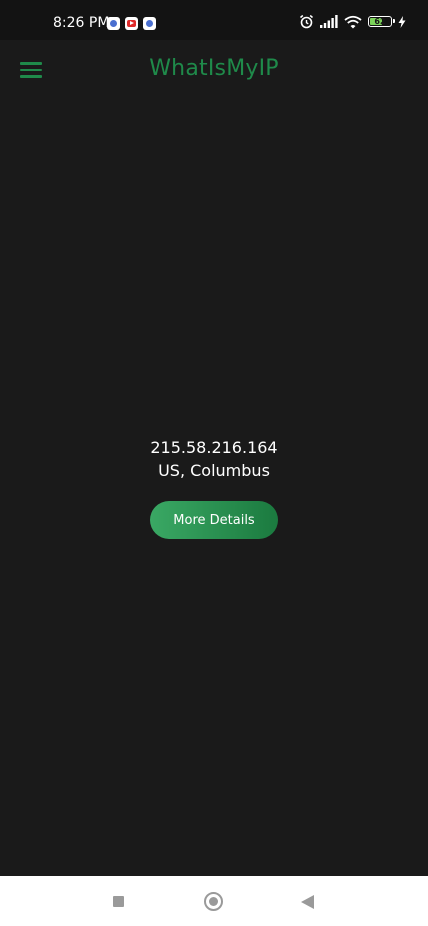 The width and height of the screenshot is (428, 926). I want to click on recent-apps-icon, so click(118, 901).